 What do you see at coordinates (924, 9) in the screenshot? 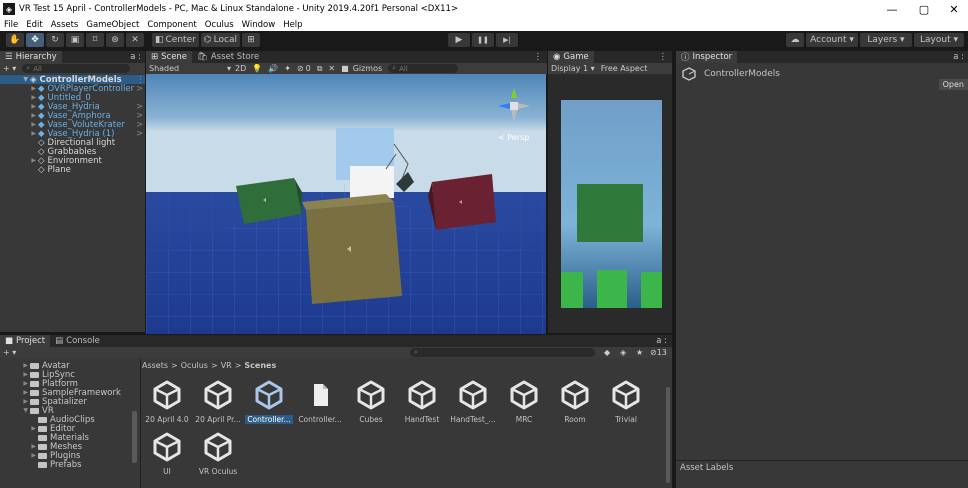
I see `maximize-button: ▢` at bounding box center [924, 9].